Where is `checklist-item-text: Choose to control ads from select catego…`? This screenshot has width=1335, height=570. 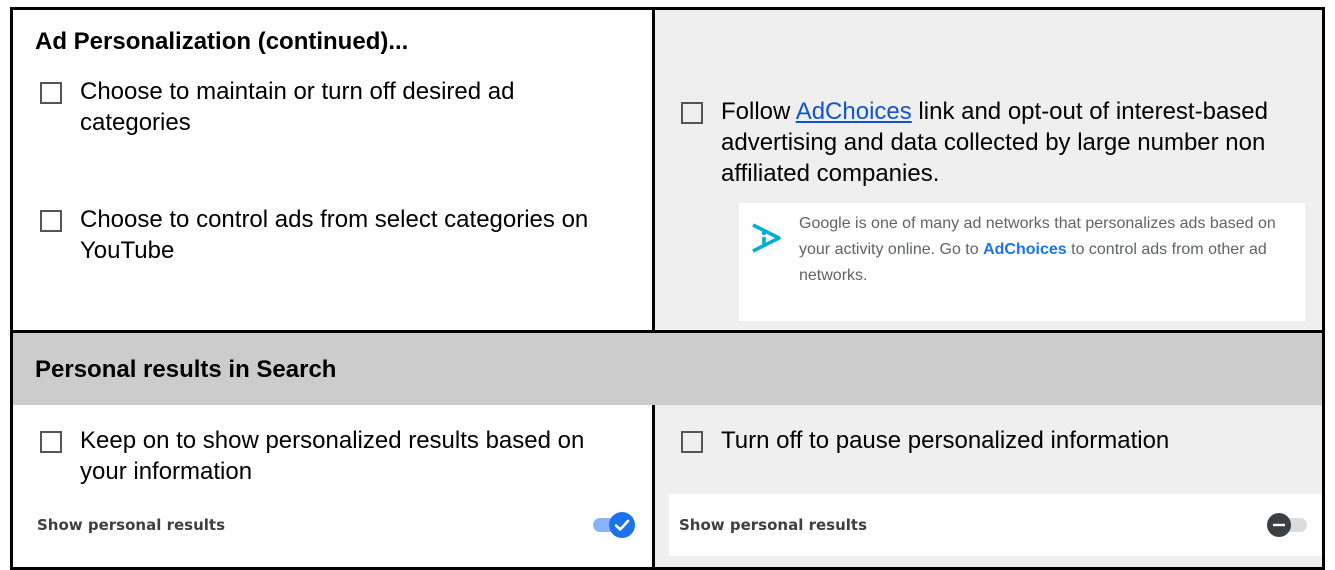 checklist-item-text: Choose to control ads from select catego… is located at coordinates (334, 235).